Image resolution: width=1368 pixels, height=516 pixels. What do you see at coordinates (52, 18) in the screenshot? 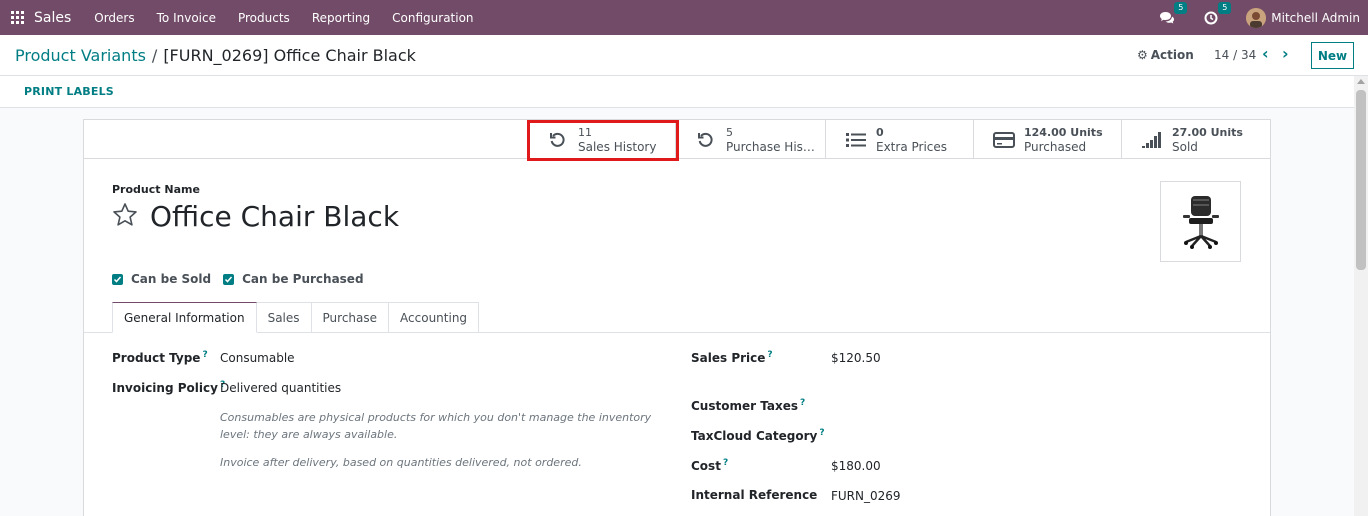
I see `app-name: Sales` at bounding box center [52, 18].